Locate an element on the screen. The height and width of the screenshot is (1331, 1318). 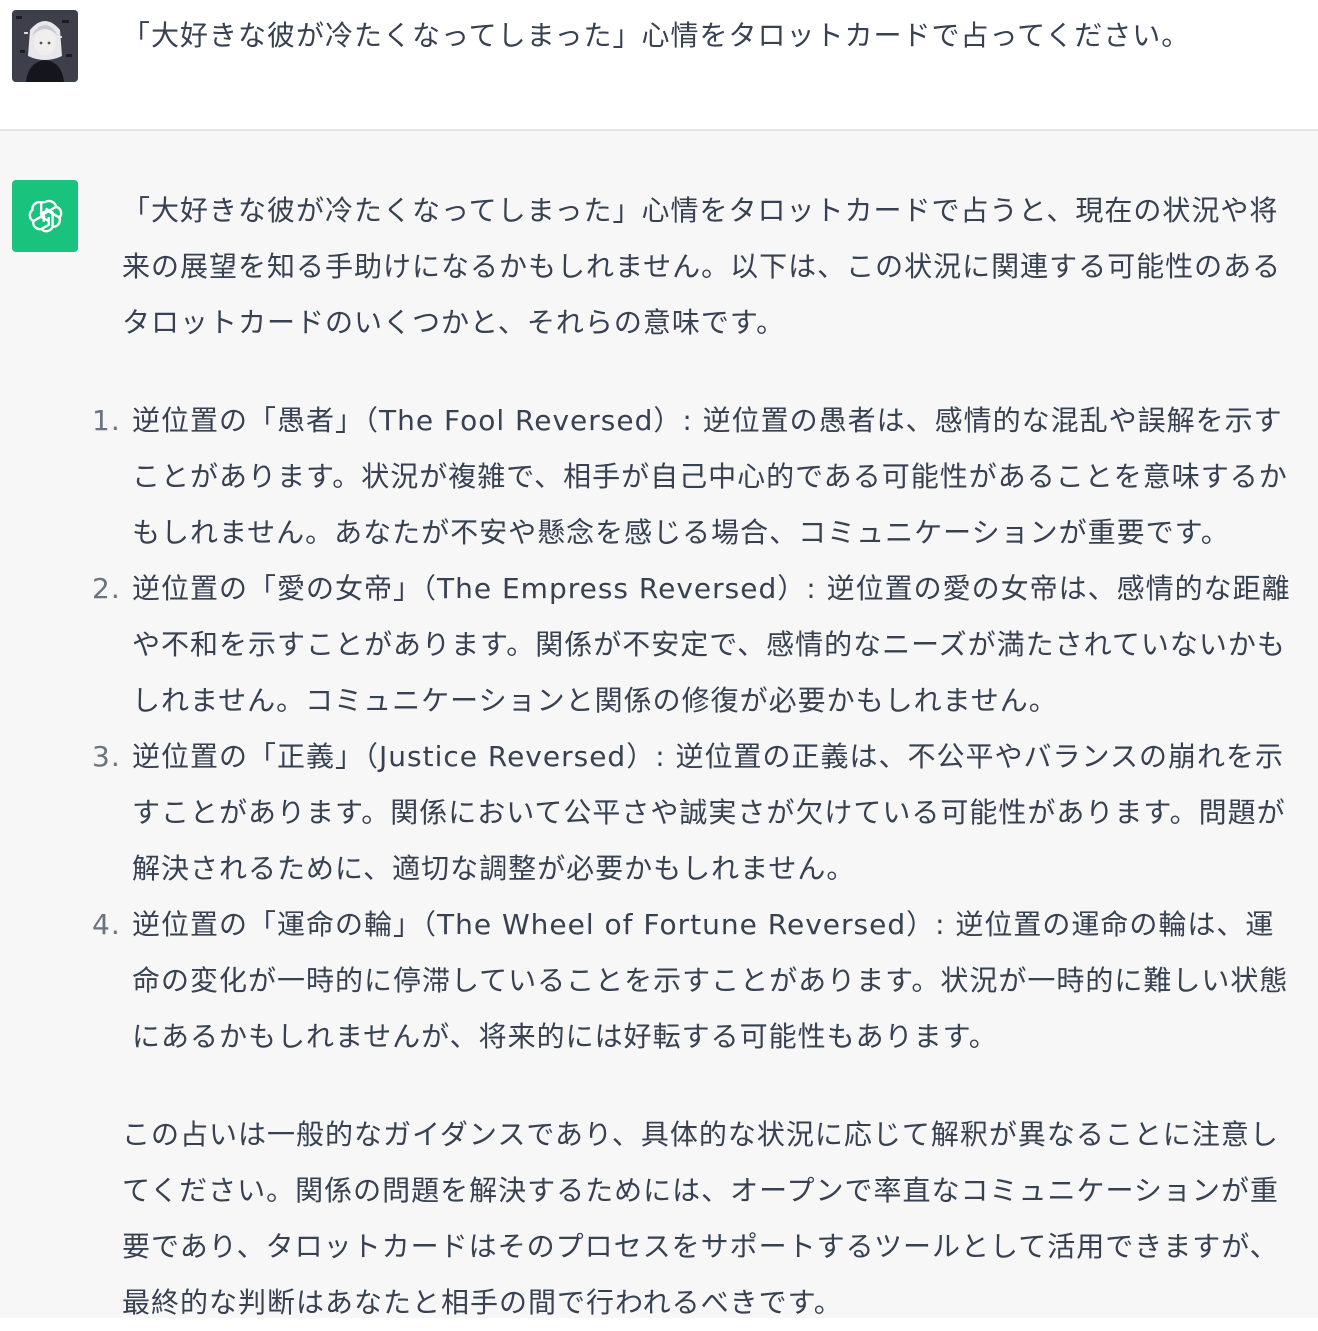
user-avatar-image is located at coordinates (45, 46).